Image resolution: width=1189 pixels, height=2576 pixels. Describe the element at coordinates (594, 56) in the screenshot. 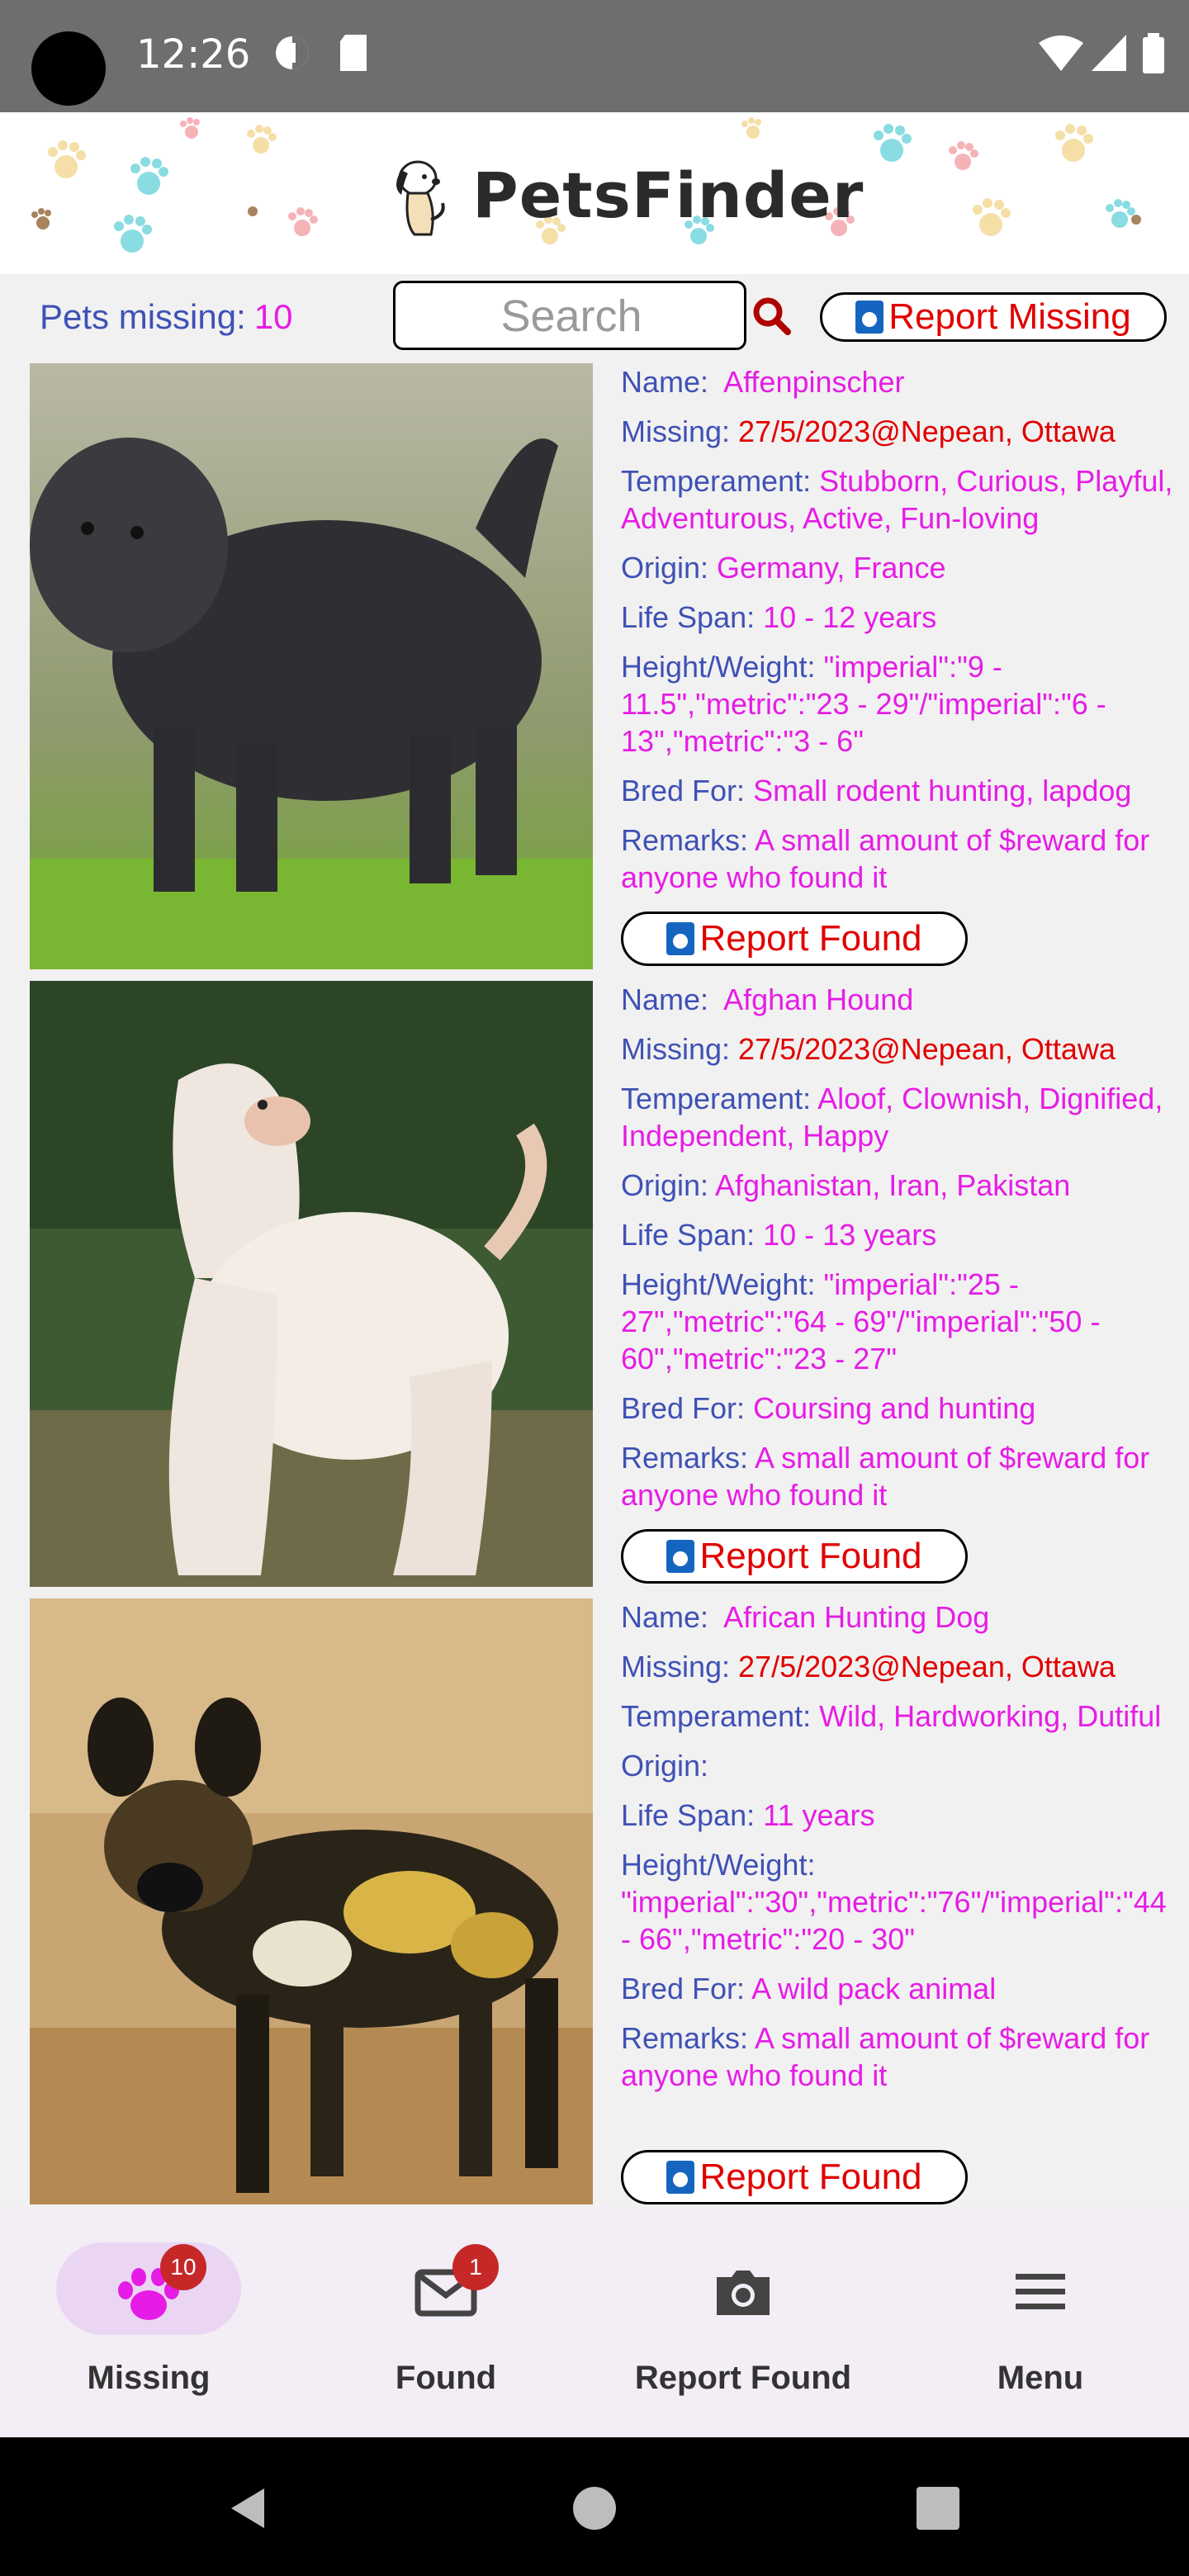

I see `status-bar: 12:26` at that location.